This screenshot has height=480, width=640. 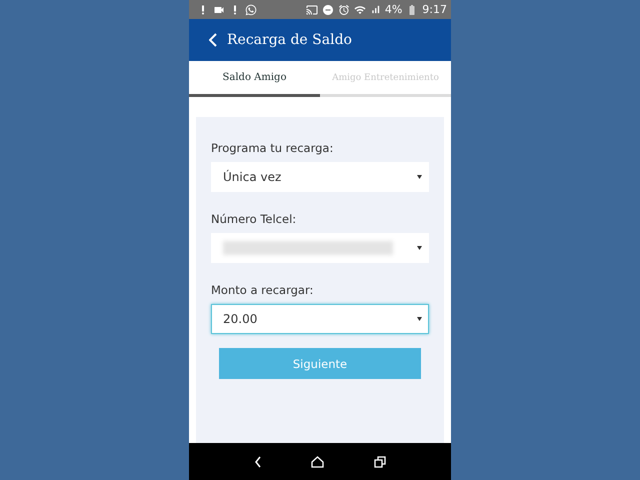 I want to click on home-icon, so click(x=317, y=462).